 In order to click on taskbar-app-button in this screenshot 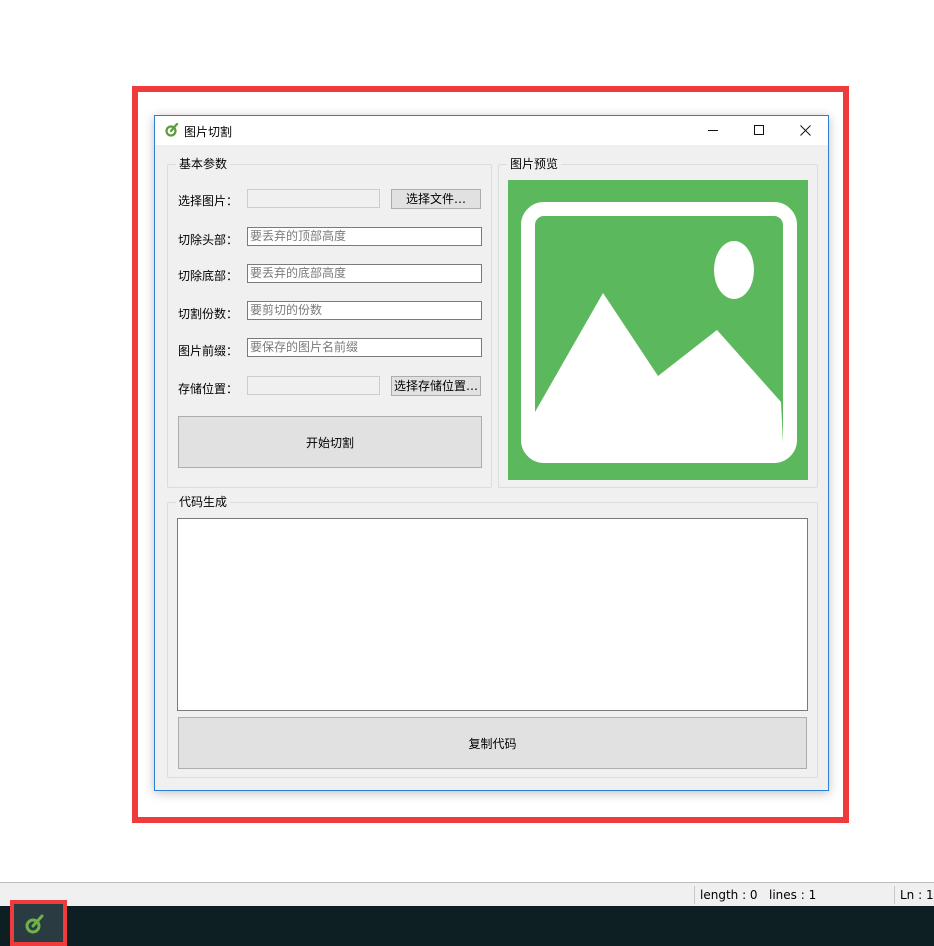, I will do `click(38, 923)`.